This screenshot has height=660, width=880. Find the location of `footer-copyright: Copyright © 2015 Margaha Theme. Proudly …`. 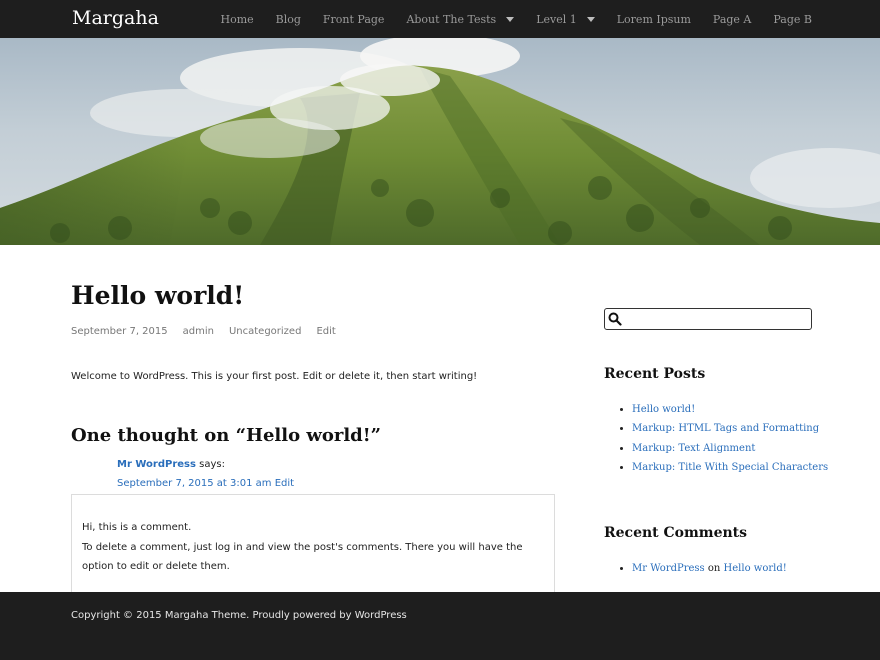

footer-copyright: Copyright © 2015 Margaha Theme. Proudly … is located at coordinates (239, 615).